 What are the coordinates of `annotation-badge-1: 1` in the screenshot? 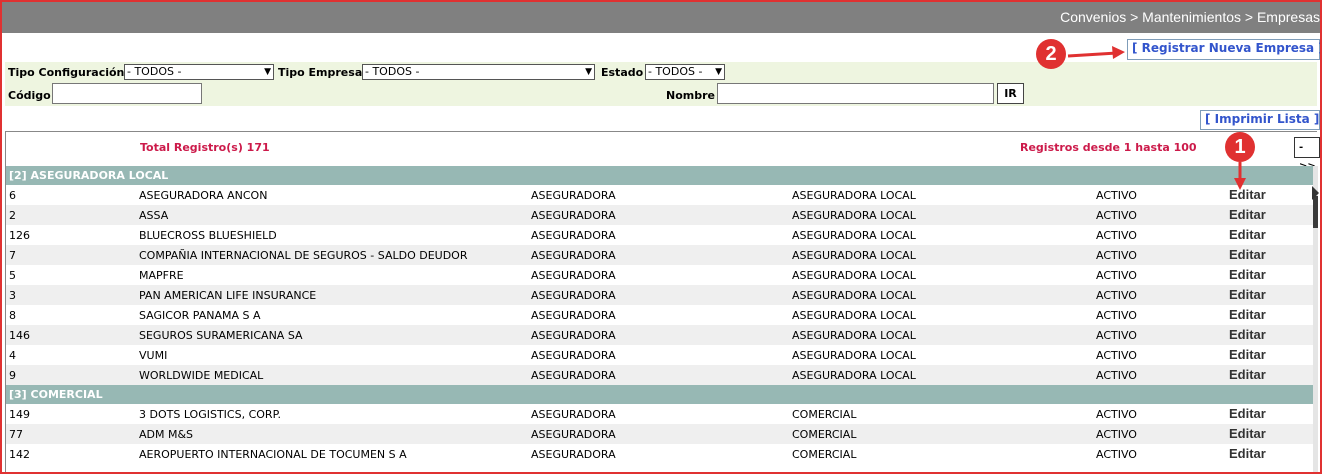 It's located at (1240, 147).